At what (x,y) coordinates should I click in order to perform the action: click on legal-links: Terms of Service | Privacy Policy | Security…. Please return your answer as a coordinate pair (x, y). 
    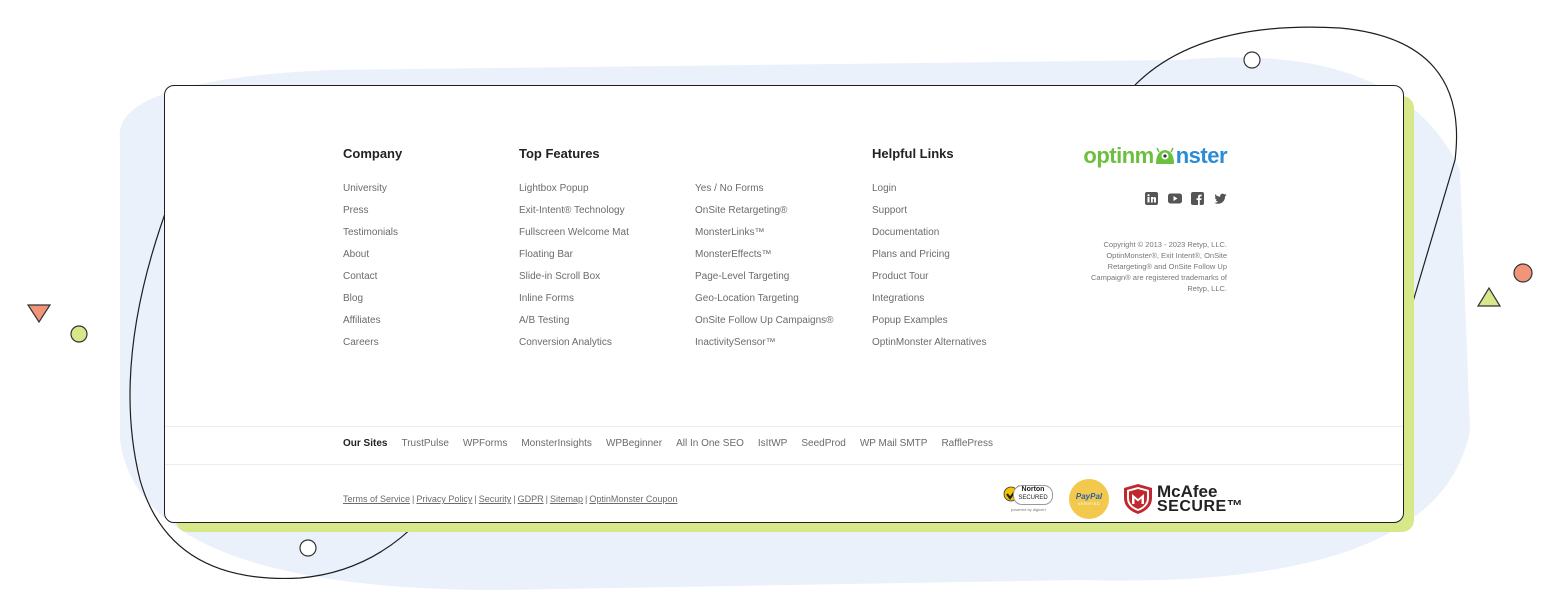
    Looking at the image, I should click on (510, 499).